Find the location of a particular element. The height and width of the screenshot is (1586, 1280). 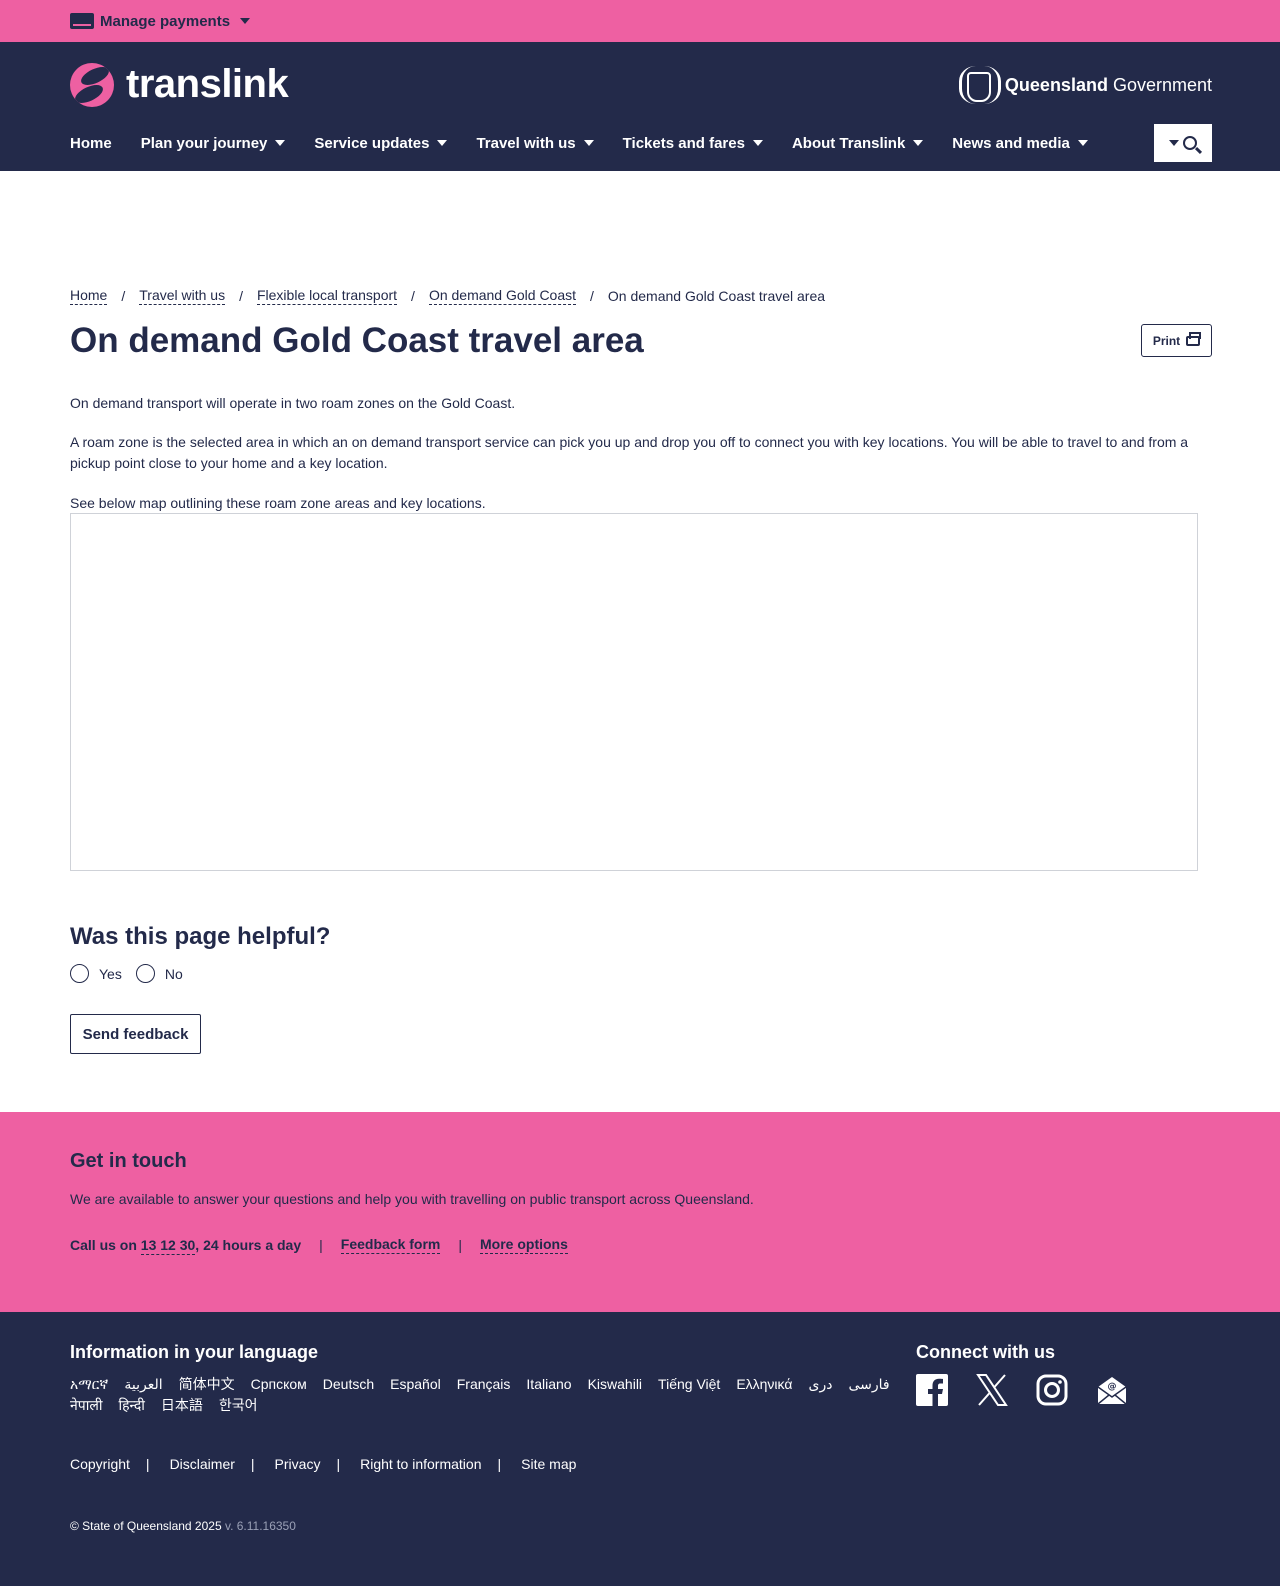

social-links: @ is located at coordinates (1022, 1390).